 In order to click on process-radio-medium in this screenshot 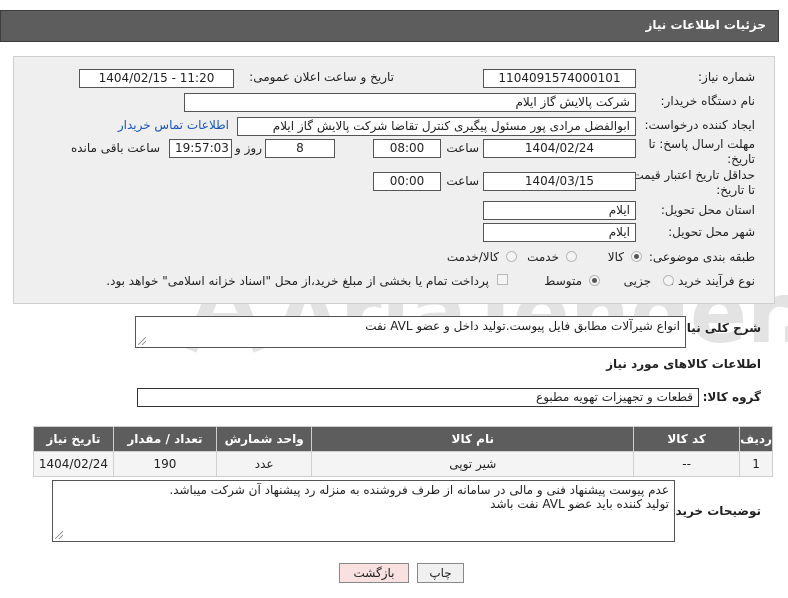, I will do `click(594, 280)`.